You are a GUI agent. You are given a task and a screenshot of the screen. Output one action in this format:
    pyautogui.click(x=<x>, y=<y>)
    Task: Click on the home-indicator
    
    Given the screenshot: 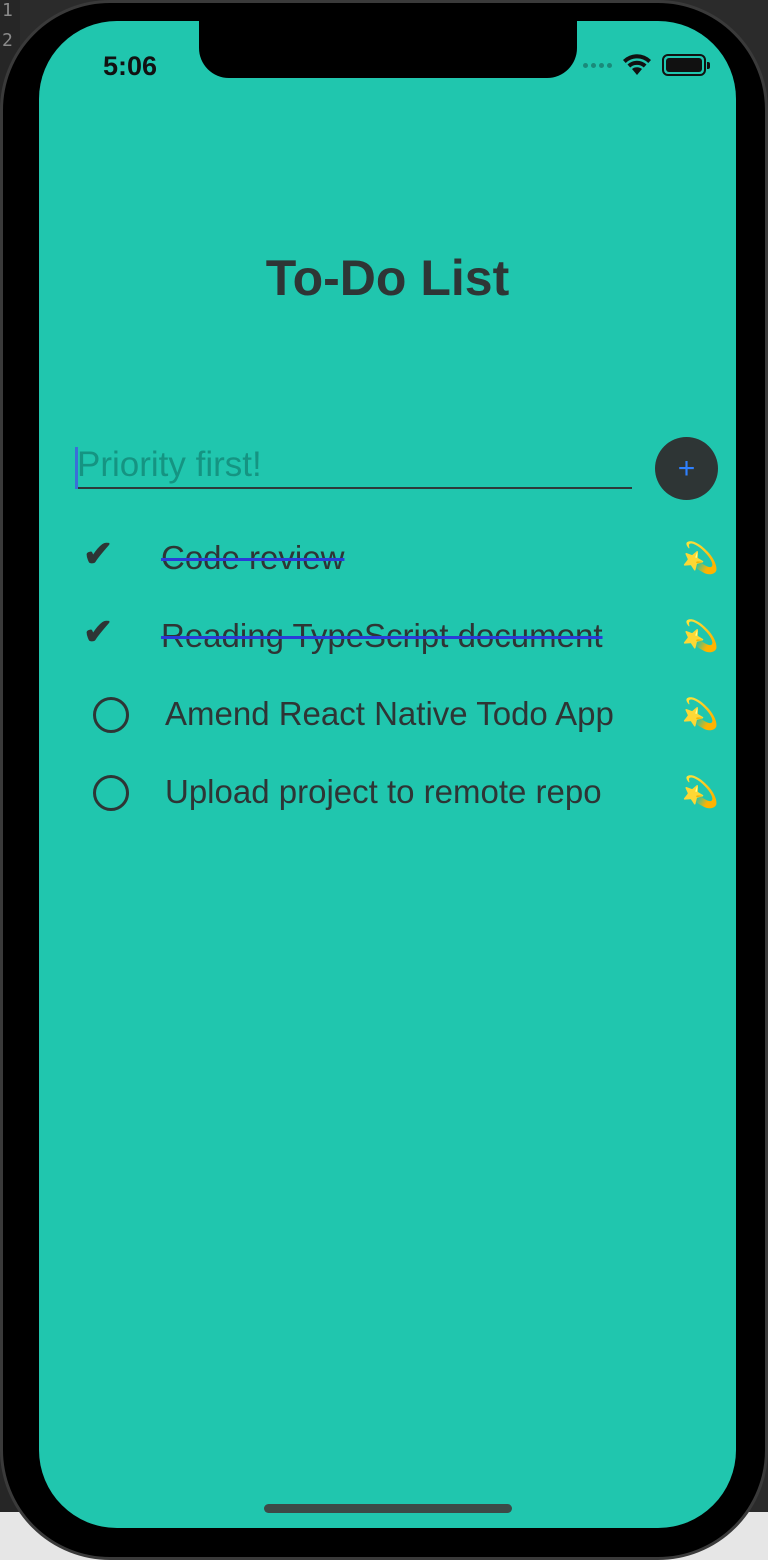 What is the action you would take?
    pyautogui.click(x=388, y=1508)
    